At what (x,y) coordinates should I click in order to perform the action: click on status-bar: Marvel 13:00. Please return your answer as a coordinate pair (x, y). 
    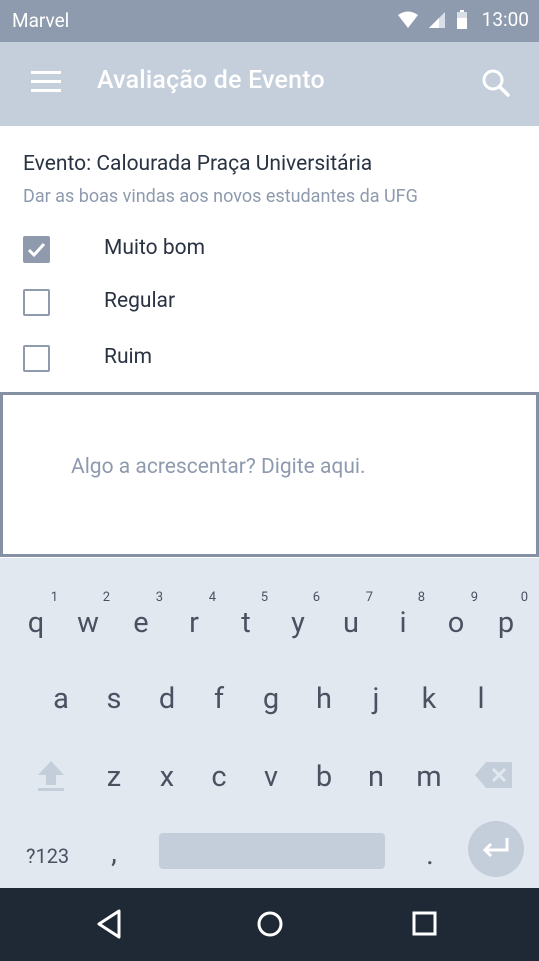
    Looking at the image, I should click on (269, 21).